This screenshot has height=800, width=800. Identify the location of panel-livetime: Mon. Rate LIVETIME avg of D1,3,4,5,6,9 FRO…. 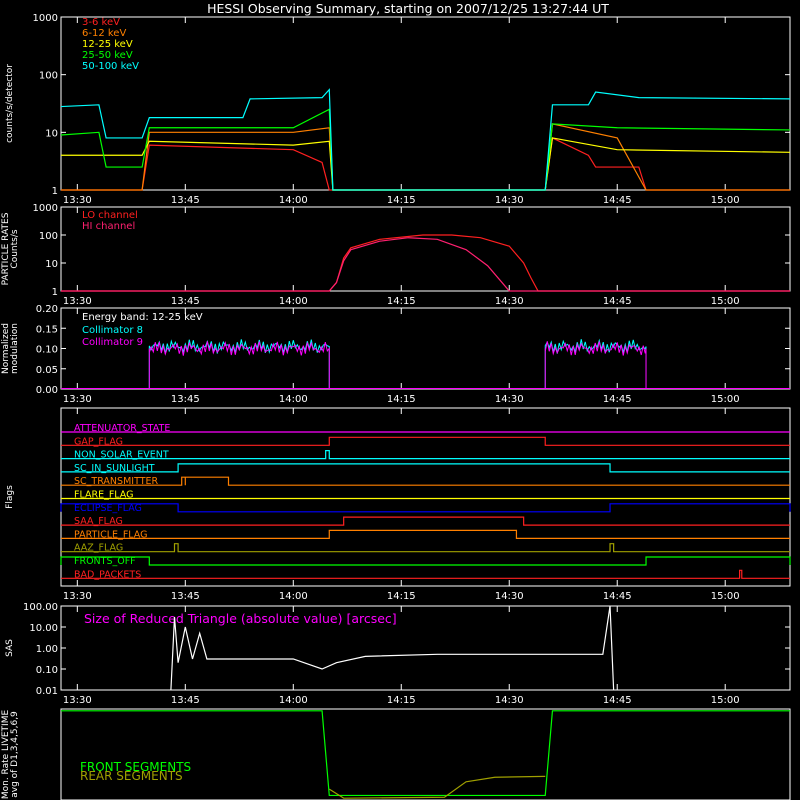
(396, 754).